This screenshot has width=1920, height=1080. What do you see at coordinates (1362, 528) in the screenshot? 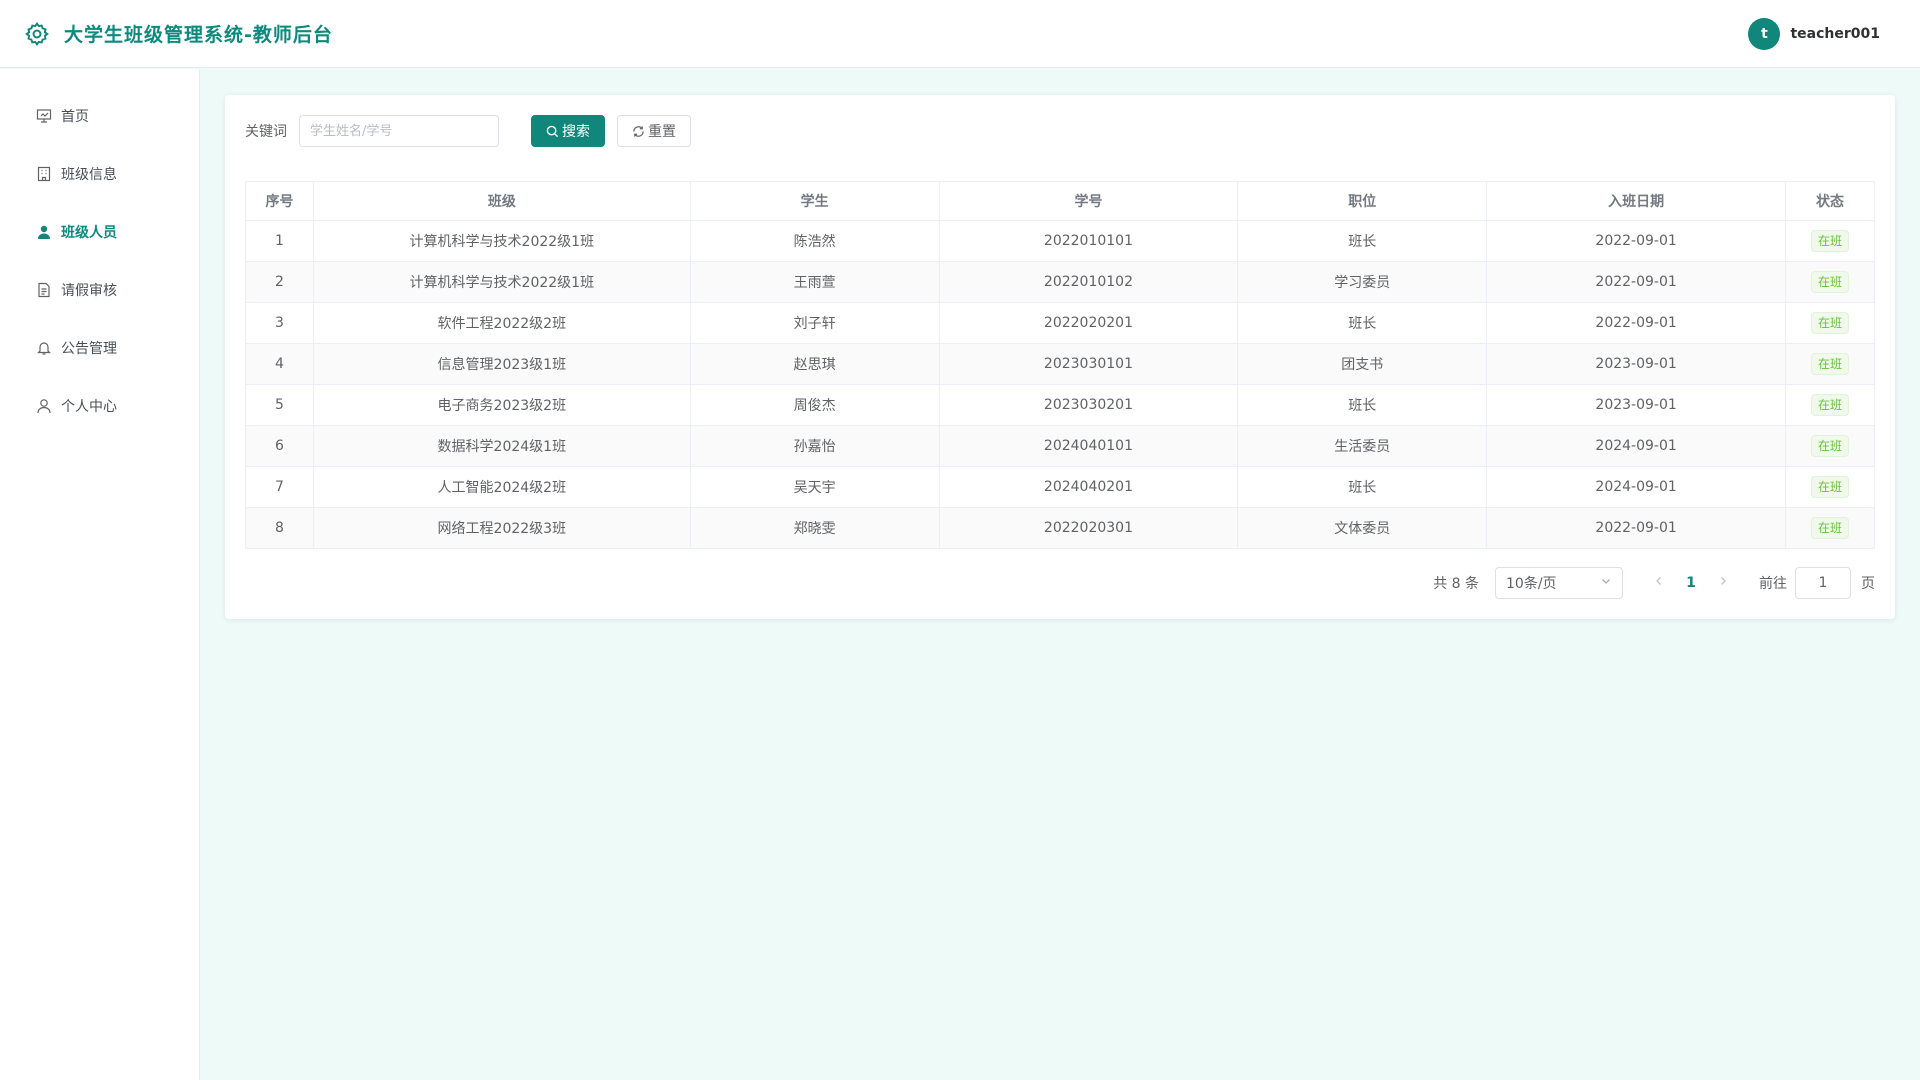
I see `cell-position: 文体委员` at bounding box center [1362, 528].